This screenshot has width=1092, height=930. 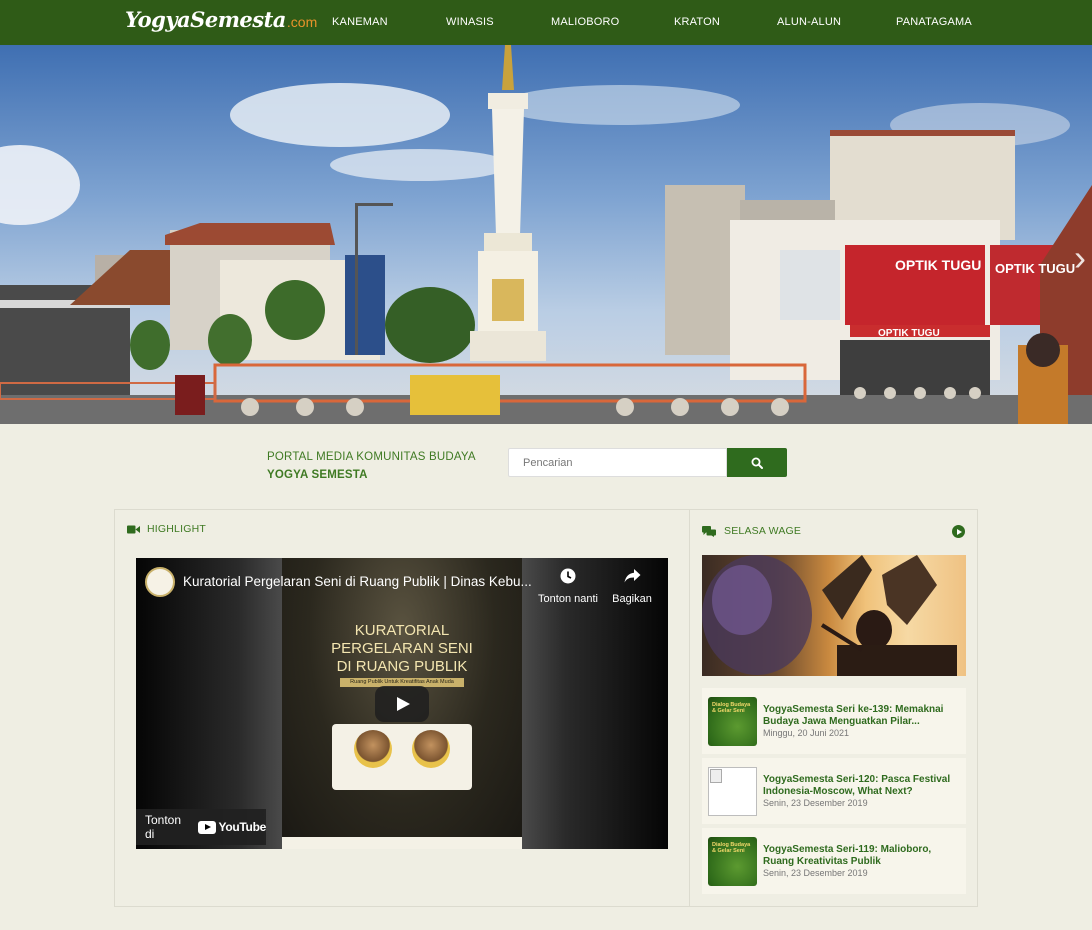 I want to click on chat-bubbles-icon, so click(x=709, y=531).